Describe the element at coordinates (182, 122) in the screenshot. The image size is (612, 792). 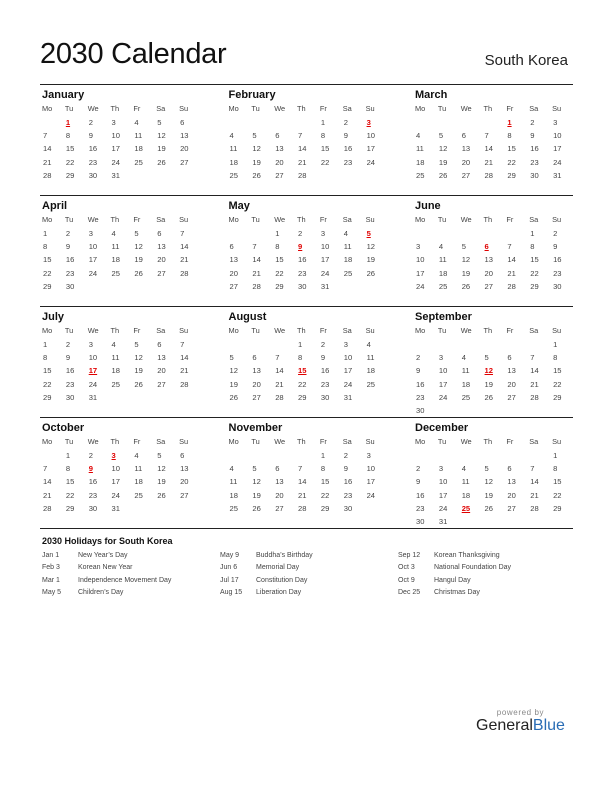
I see `day-cell: 6` at that location.